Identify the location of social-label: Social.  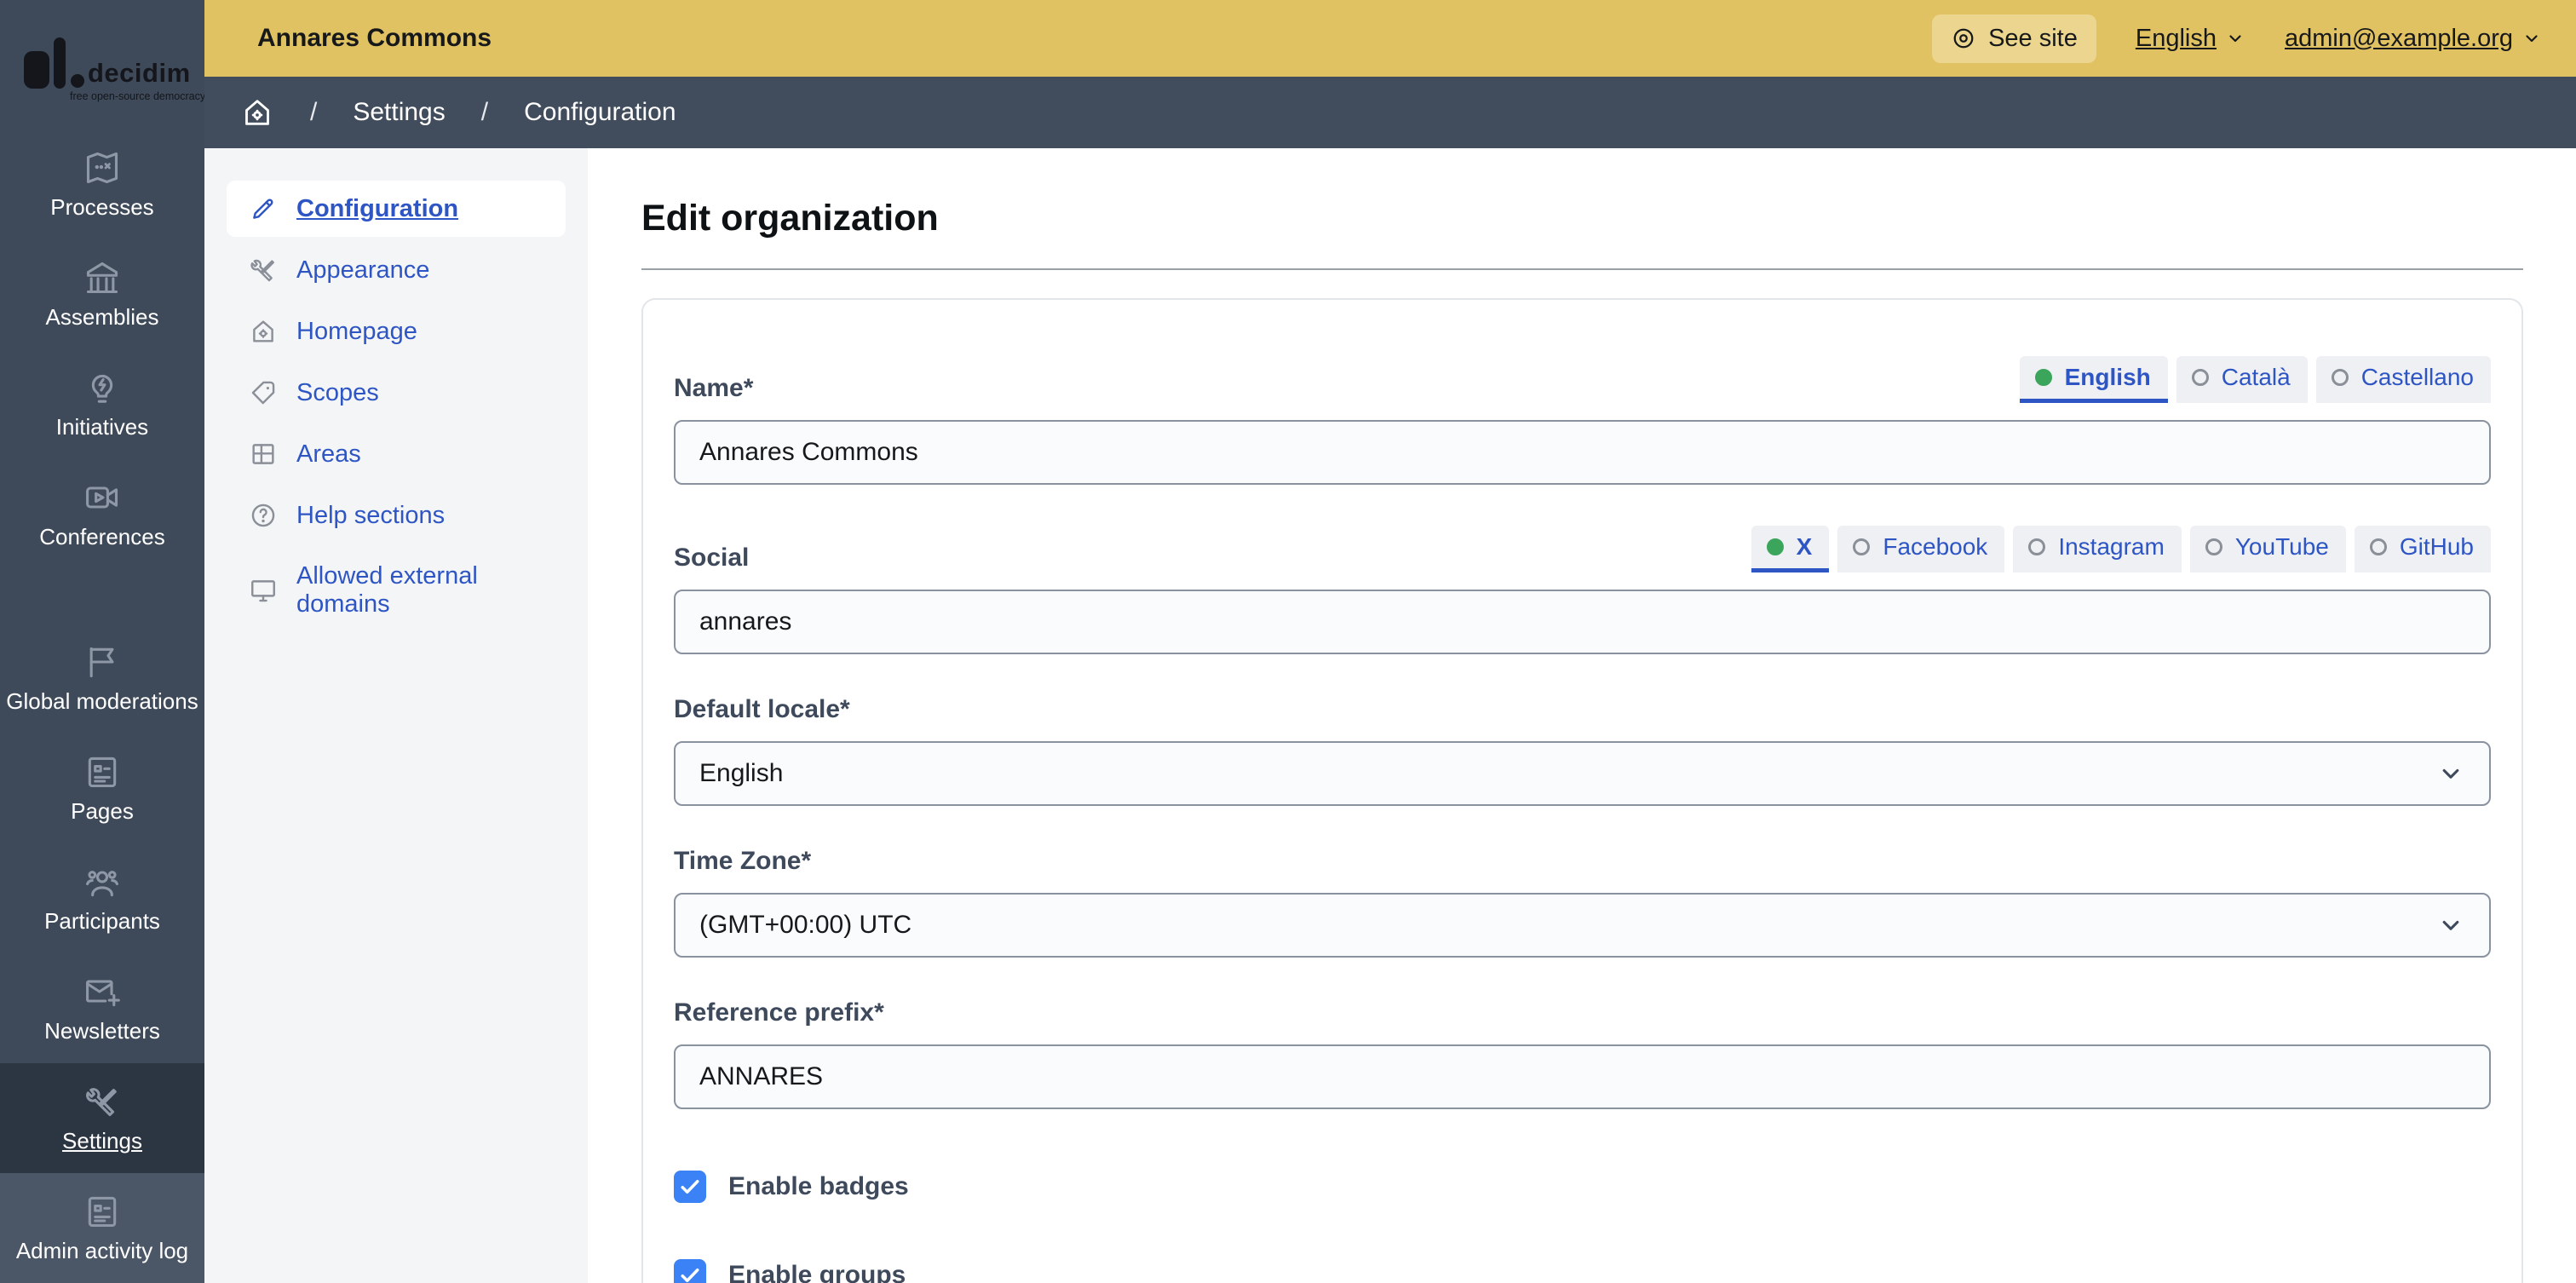
(712, 558).